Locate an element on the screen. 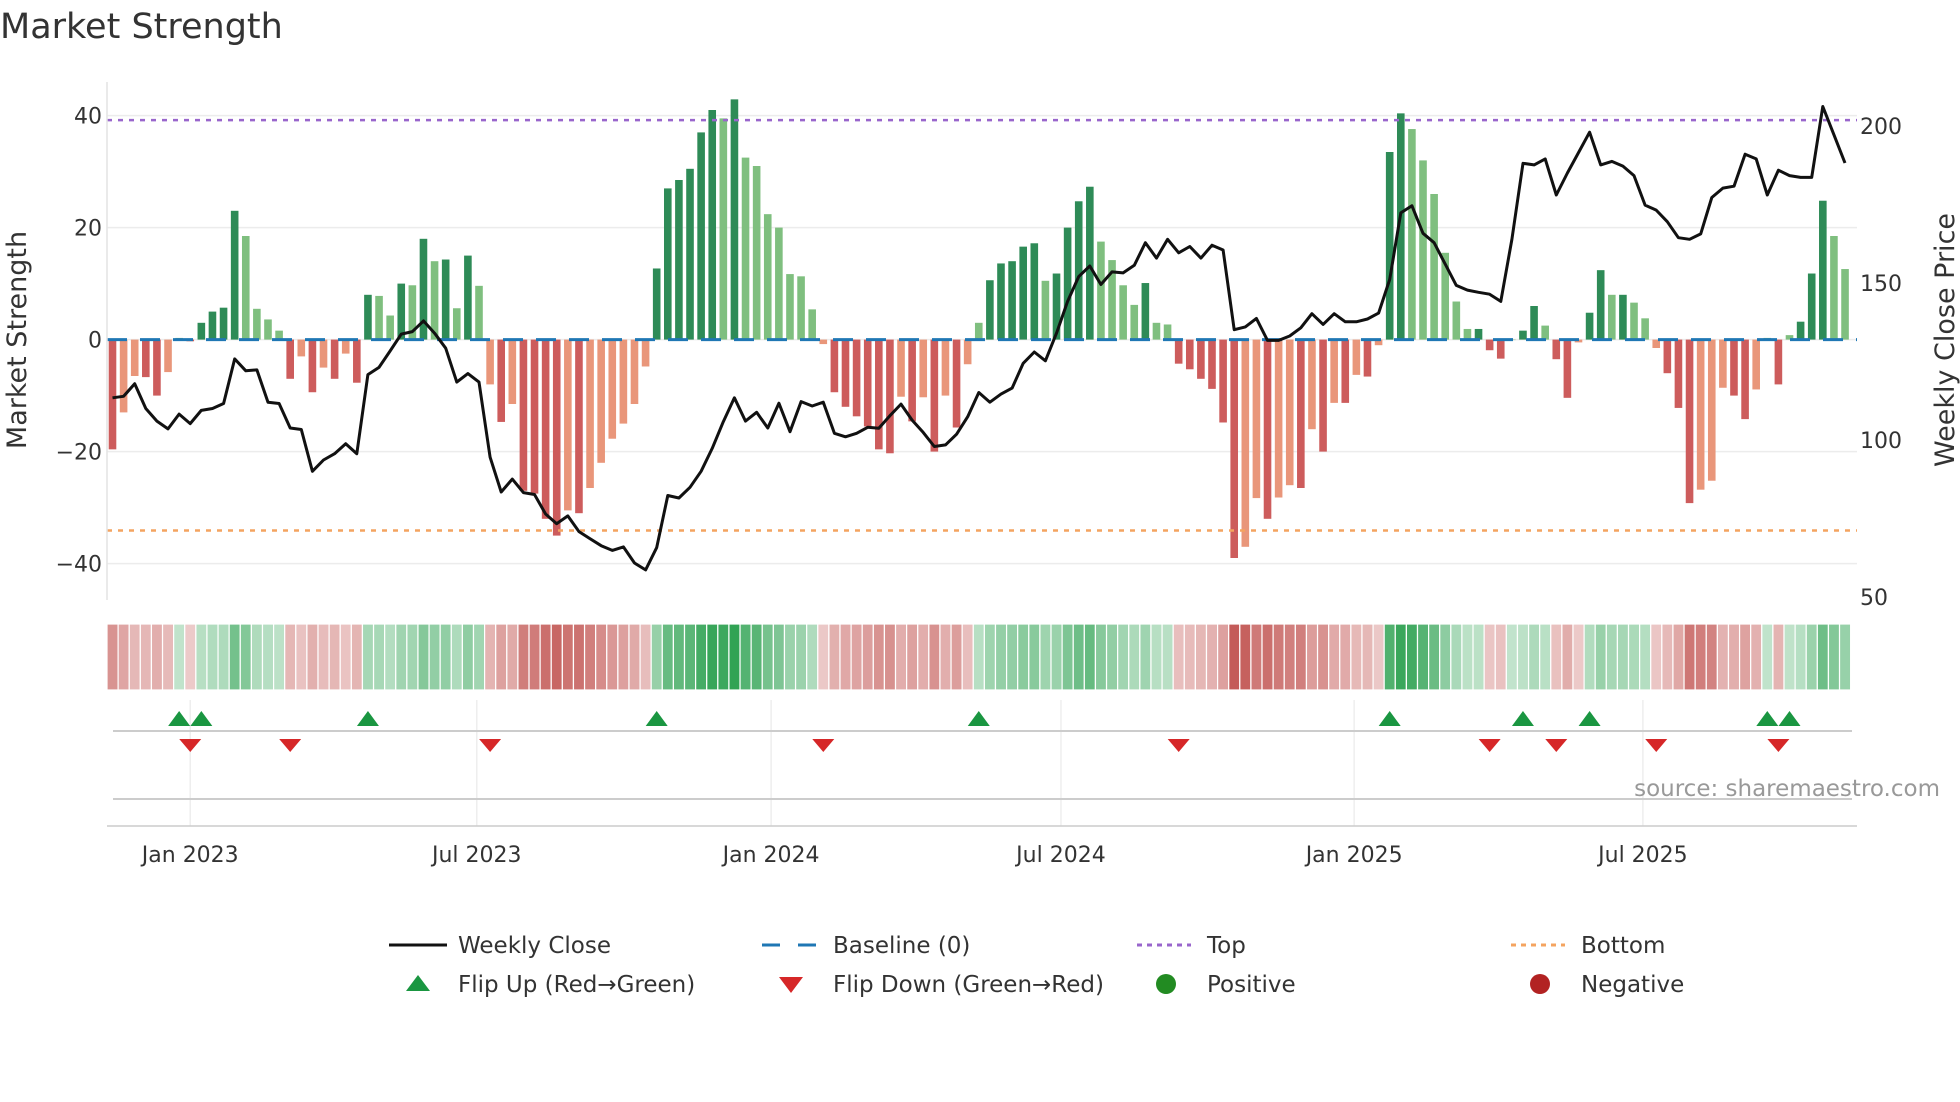  y-tick-label: 40 is located at coordinates (88, 117).